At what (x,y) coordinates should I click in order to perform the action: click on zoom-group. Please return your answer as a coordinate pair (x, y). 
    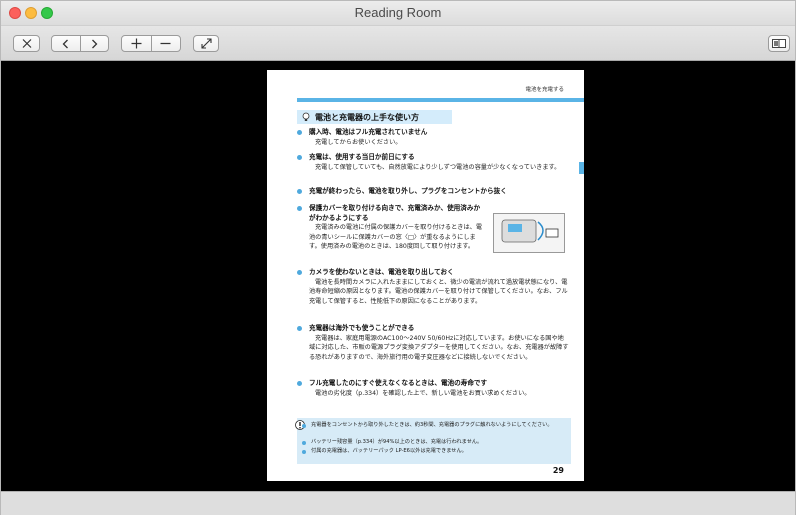
    Looking at the image, I should click on (151, 43).